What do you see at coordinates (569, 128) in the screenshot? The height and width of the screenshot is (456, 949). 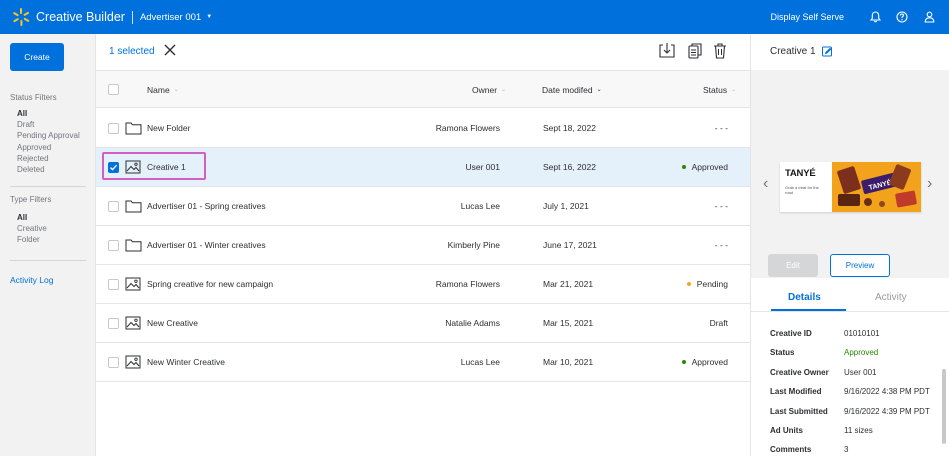 I see `row-date: Sept 18, 2022` at bounding box center [569, 128].